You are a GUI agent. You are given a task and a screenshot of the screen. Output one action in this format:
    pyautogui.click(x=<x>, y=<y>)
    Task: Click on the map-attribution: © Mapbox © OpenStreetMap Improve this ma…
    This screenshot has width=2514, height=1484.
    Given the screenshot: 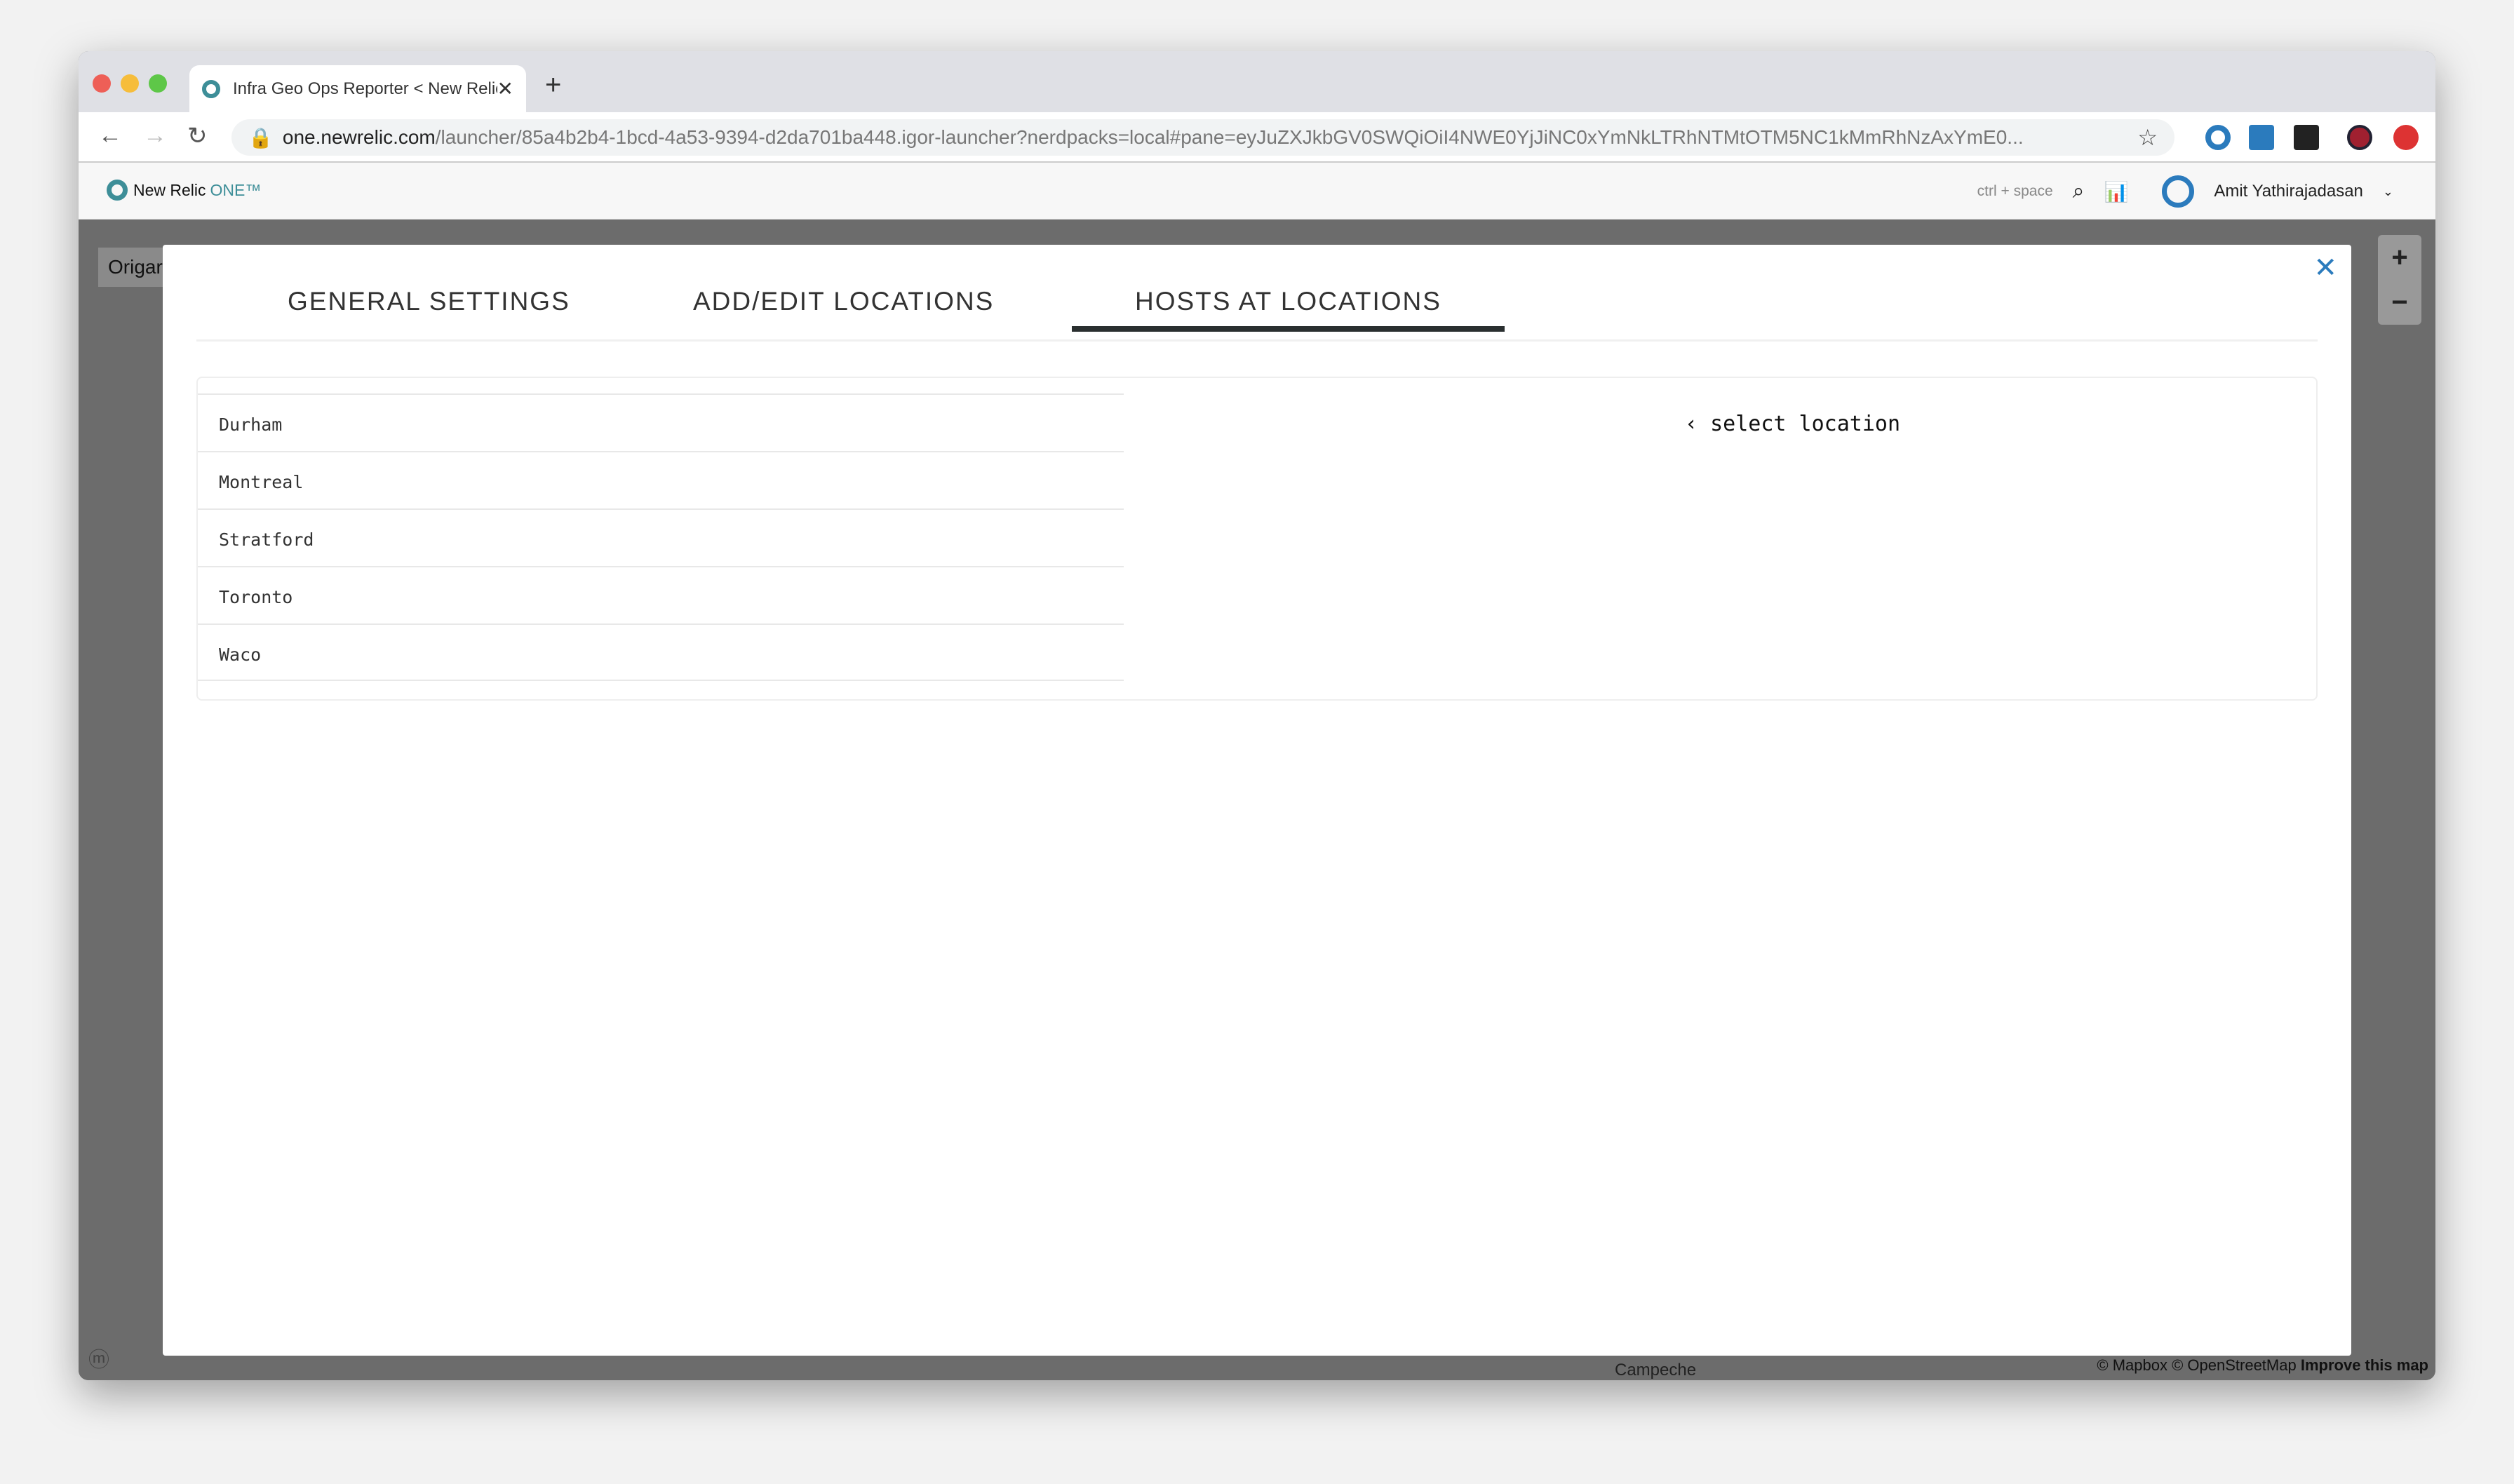 What is the action you would take?
    pyautogui.click(x=2263, y=1365)
    